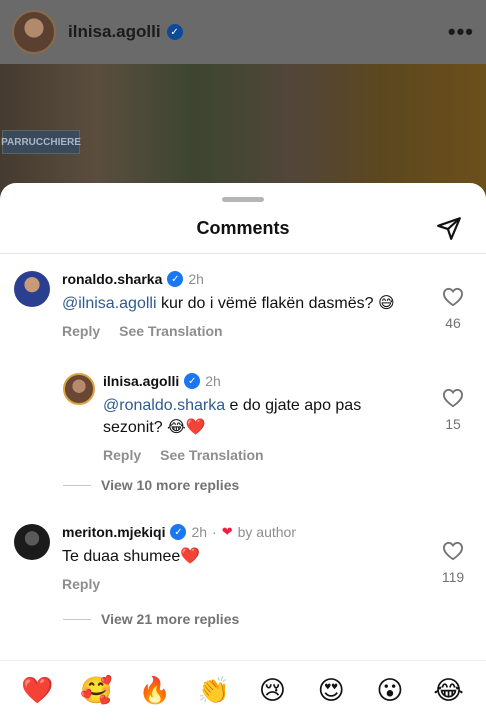  What do you see at coordinates (34, 32) in the screenshot?
I see `post-avatar` at bounding box center [34, 32].